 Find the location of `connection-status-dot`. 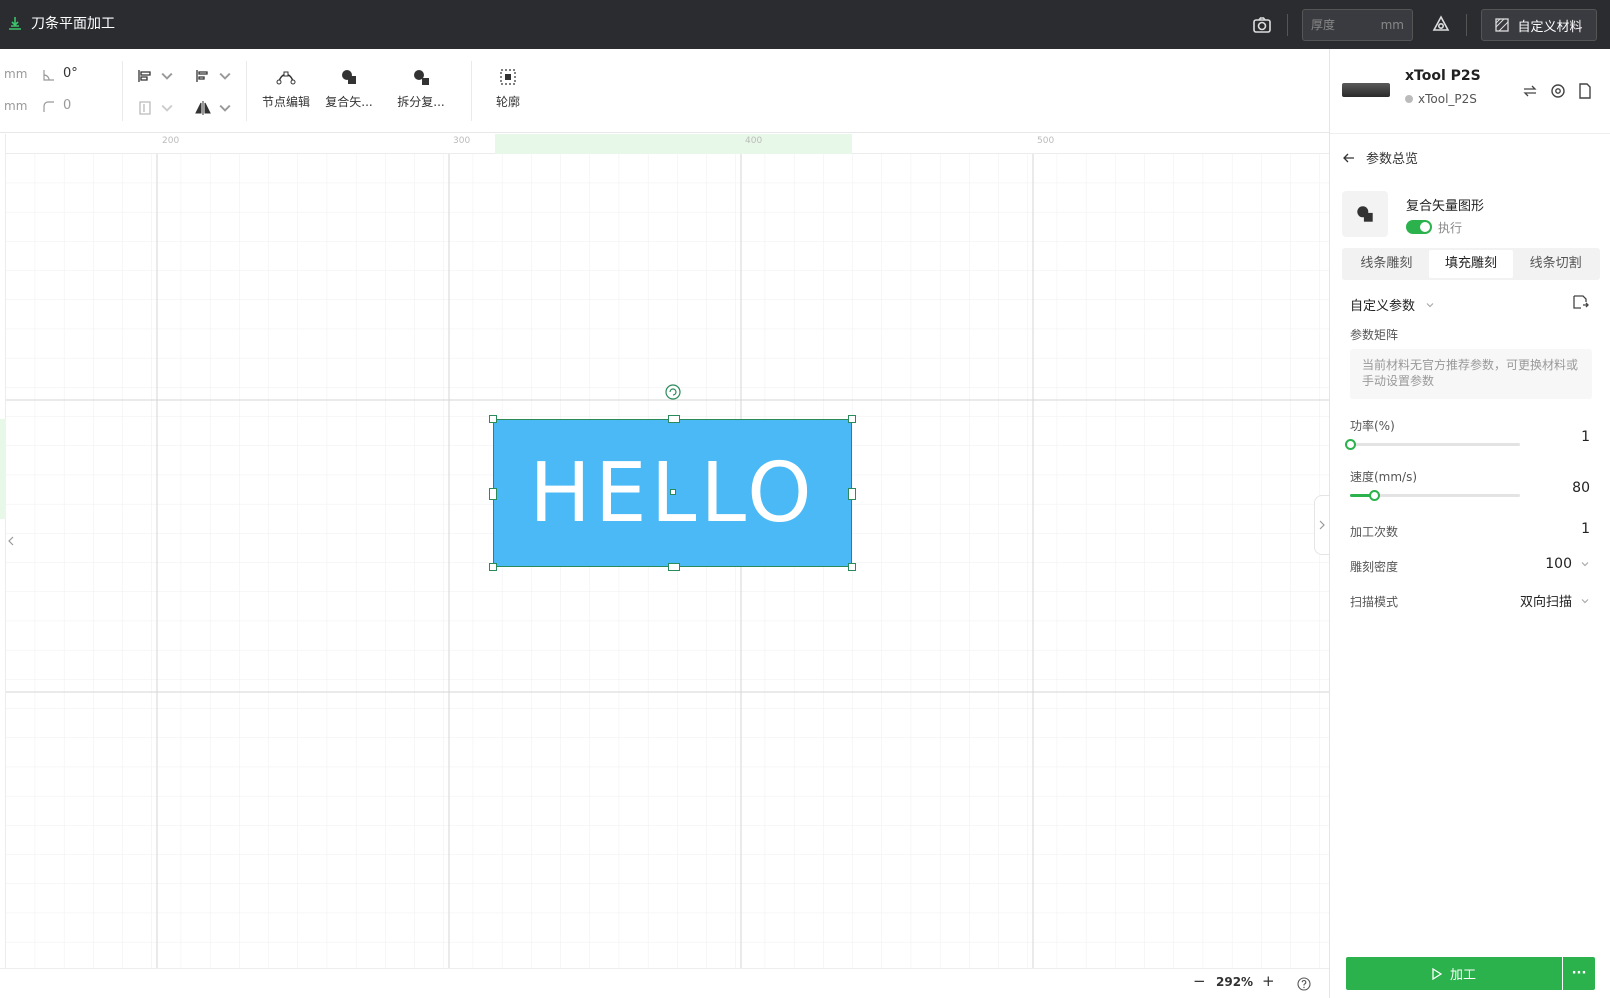

connection-status-dot is located at coordinates (1409, 99).